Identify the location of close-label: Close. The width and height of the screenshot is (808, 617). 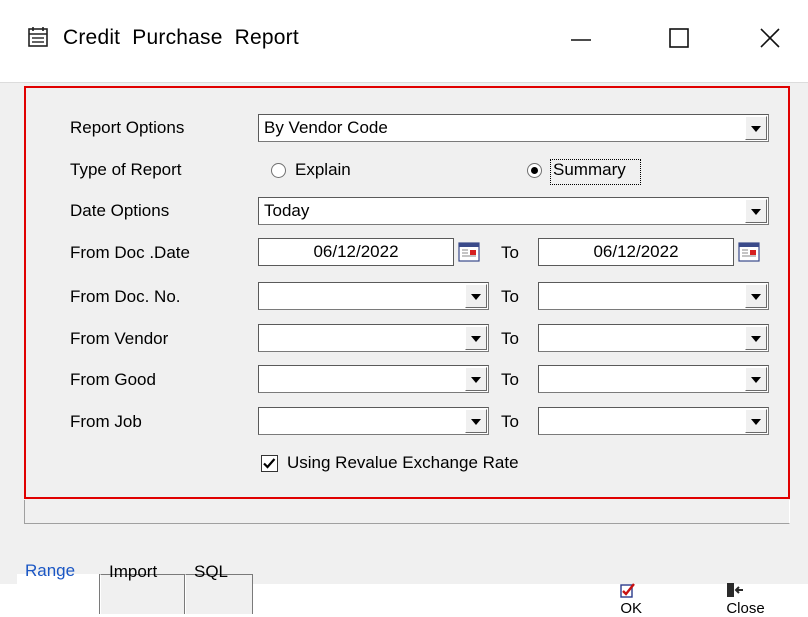
(745, 608).